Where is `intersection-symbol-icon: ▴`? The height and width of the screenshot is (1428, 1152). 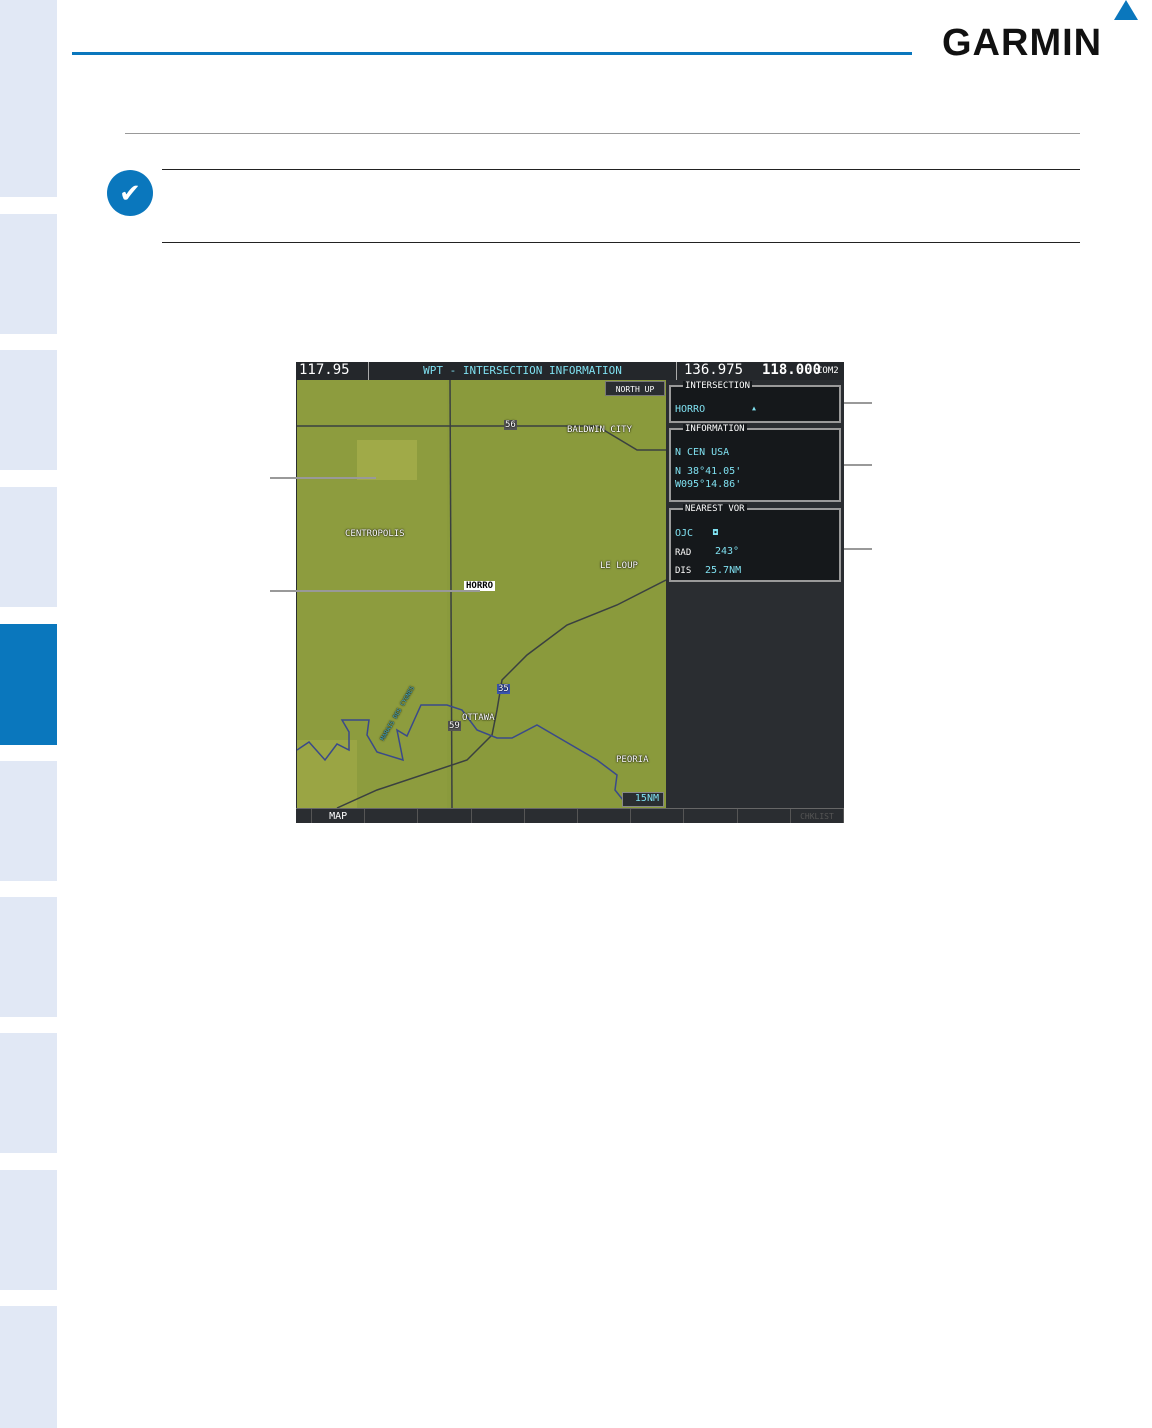
intersection-symbol-icon: ▴ is located at coordinates (754, 408).